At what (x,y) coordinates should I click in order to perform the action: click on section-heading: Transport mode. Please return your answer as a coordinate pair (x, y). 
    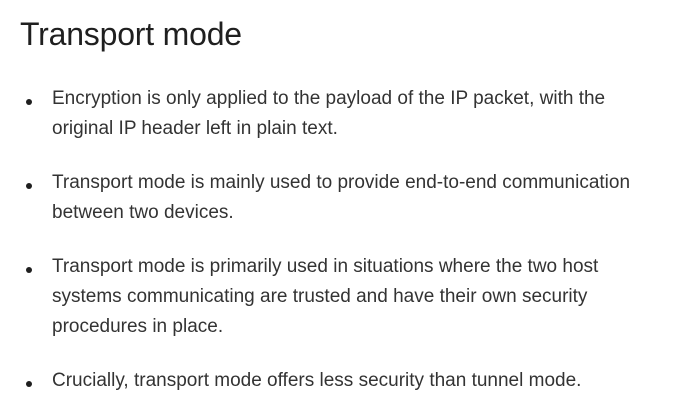
    Looking at the image, I should click on (131, 34).